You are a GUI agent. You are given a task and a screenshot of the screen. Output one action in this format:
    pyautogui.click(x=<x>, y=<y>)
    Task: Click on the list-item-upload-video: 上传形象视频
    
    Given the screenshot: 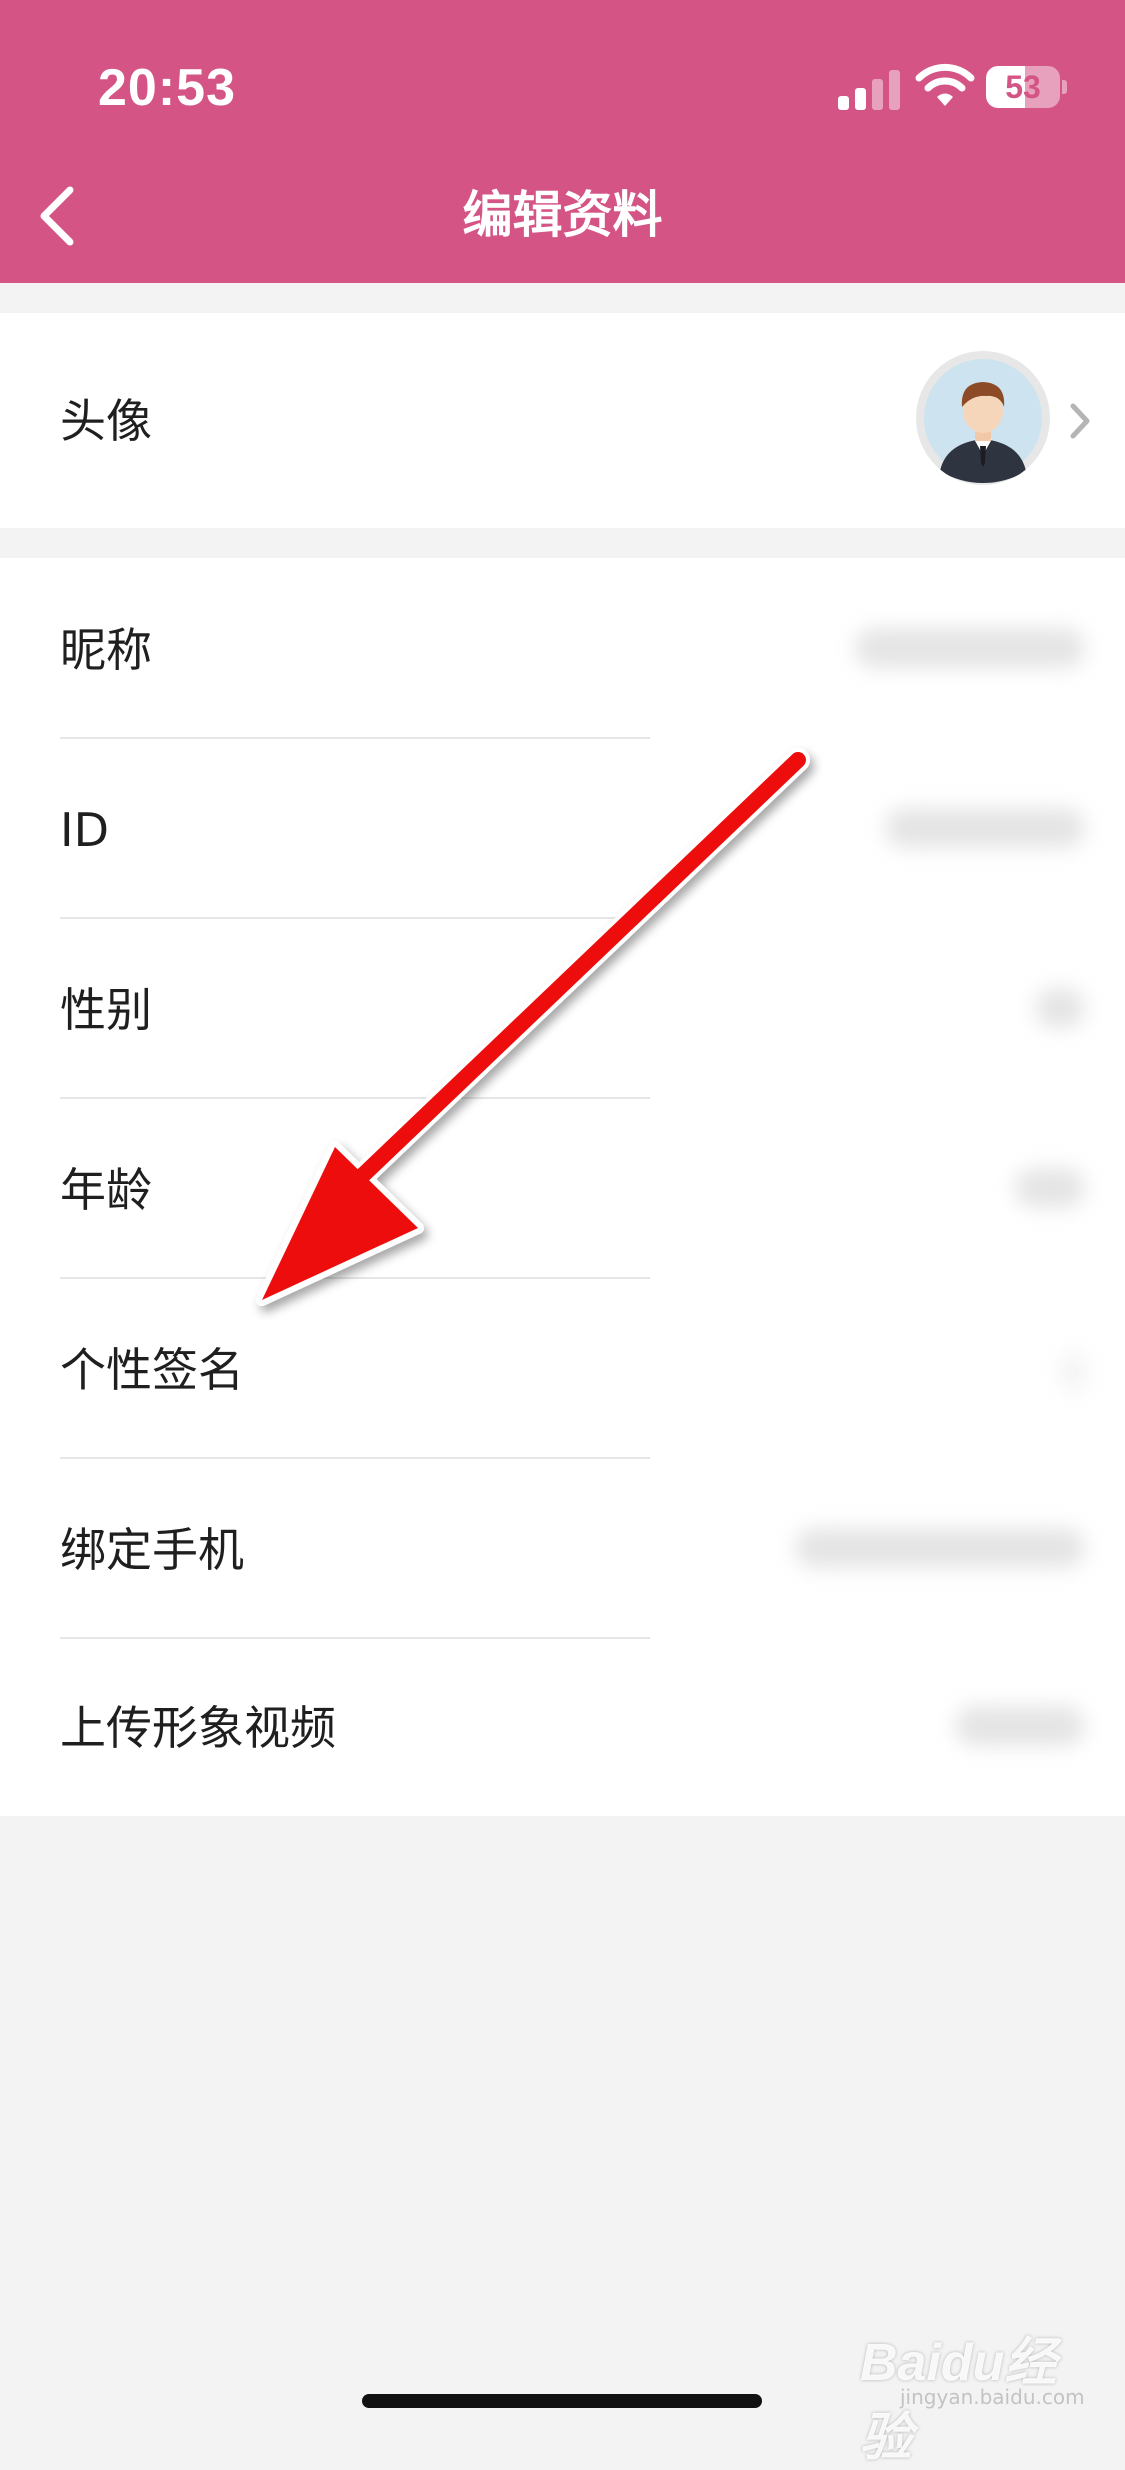 What is the action you would take?
    pyautogui.click(x=562, y=1727)
    